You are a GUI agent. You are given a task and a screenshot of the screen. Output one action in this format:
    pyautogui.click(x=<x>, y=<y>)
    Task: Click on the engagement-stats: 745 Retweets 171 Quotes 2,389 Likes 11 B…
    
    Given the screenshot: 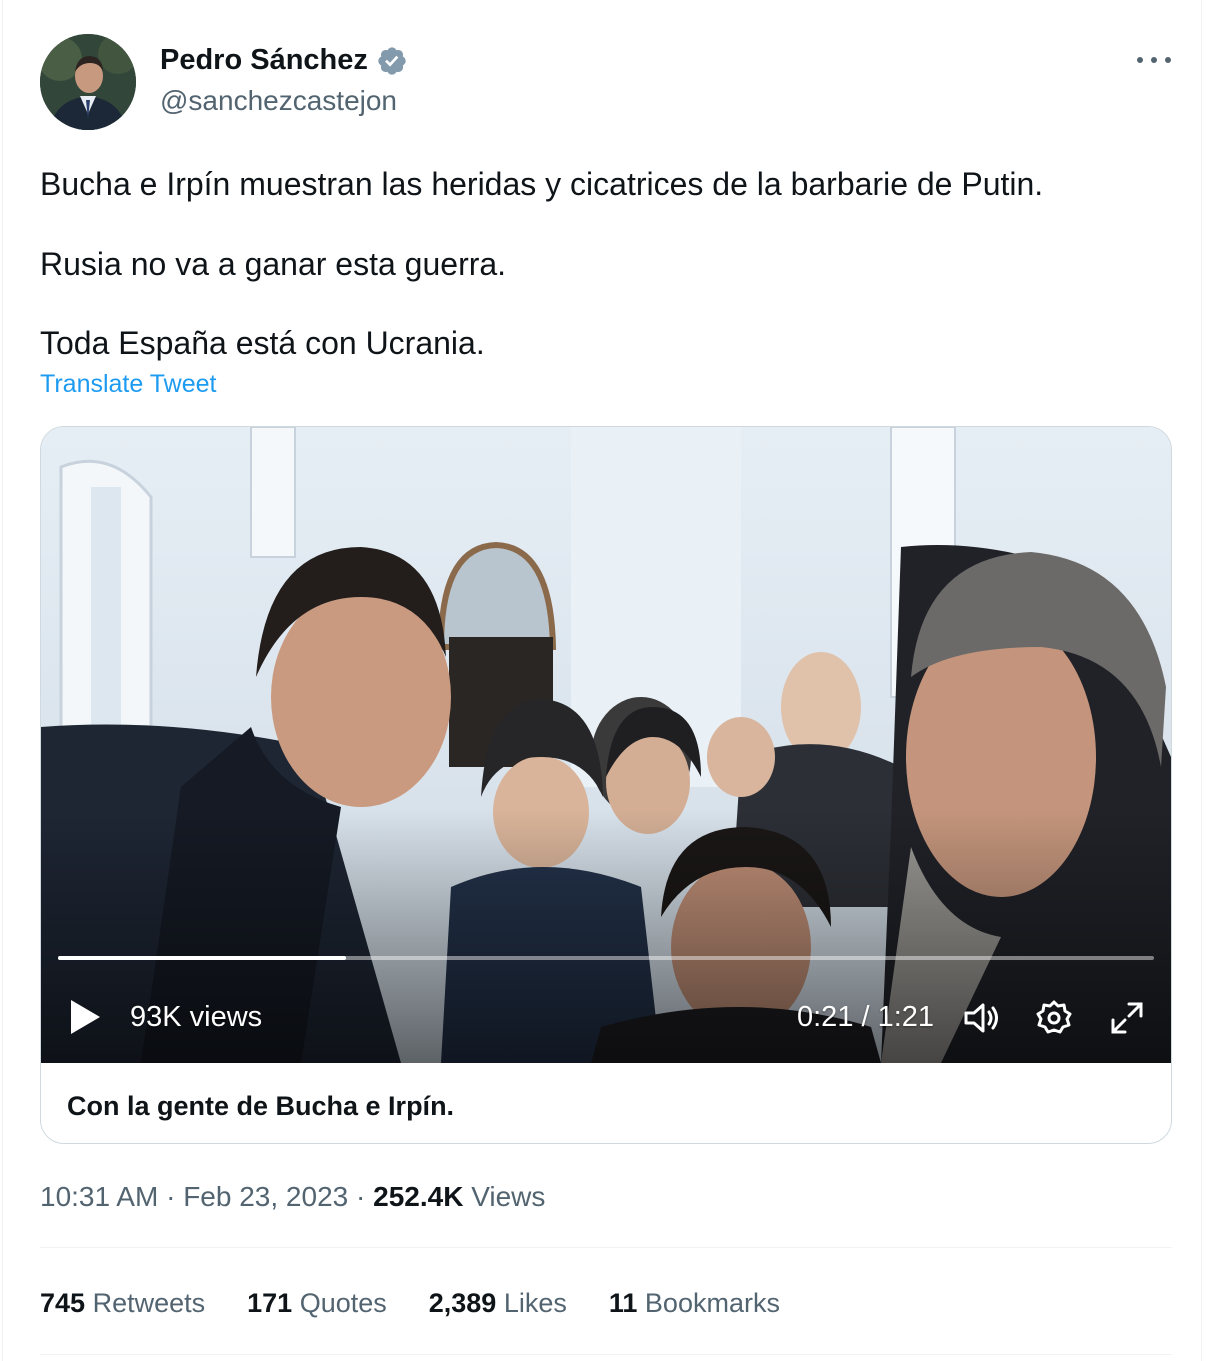 What is the action you would take?
    pyautogui.click(x=431, y=1303)
    